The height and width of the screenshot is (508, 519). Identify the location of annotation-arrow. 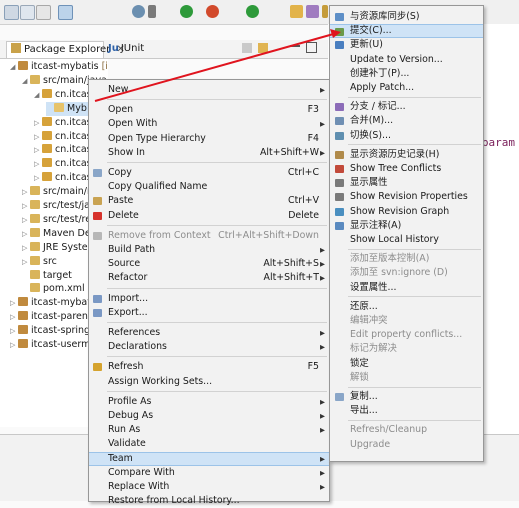
(217, 65).